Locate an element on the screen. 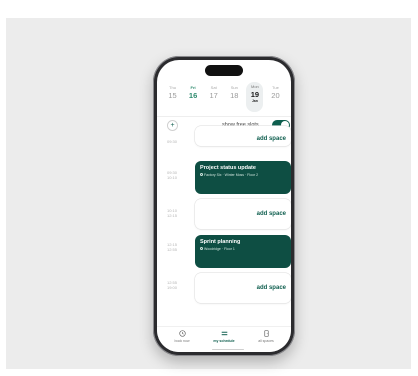  booking-title: Project status update is located at coordinates (228, 168).